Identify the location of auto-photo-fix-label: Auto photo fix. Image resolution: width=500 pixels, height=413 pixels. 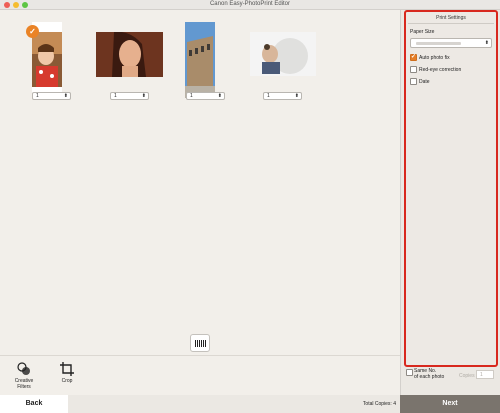
(434, 58).